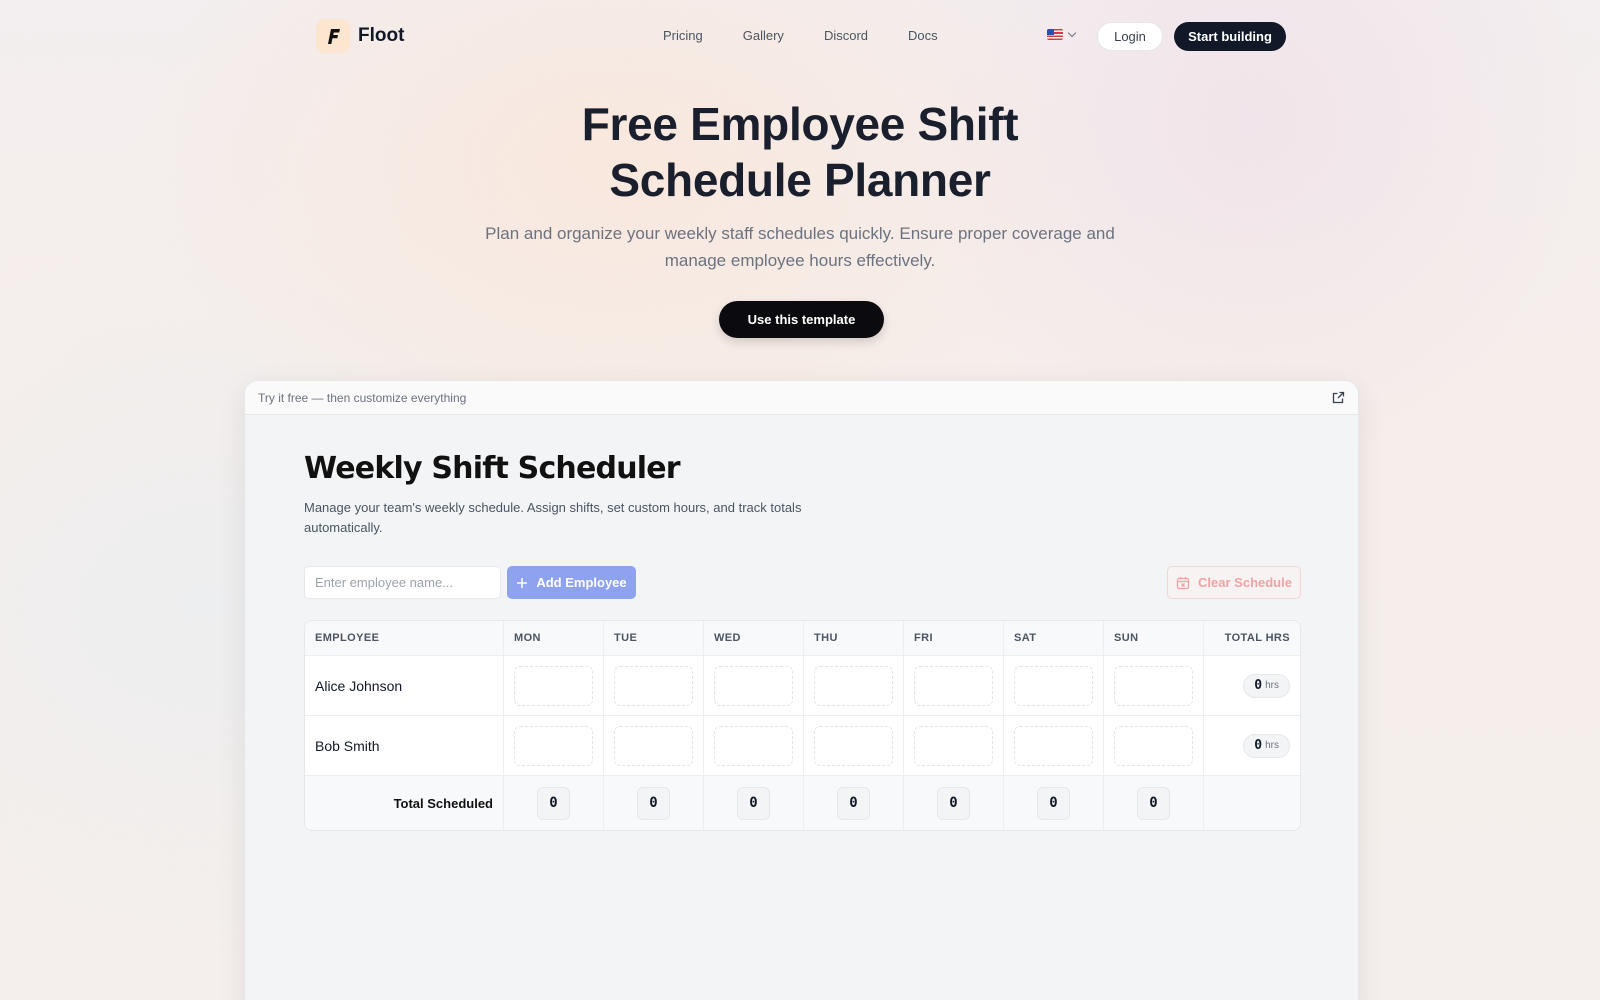 The image size is (1600, 1000). I want to click on header-thu: THU, so click(854, 638).